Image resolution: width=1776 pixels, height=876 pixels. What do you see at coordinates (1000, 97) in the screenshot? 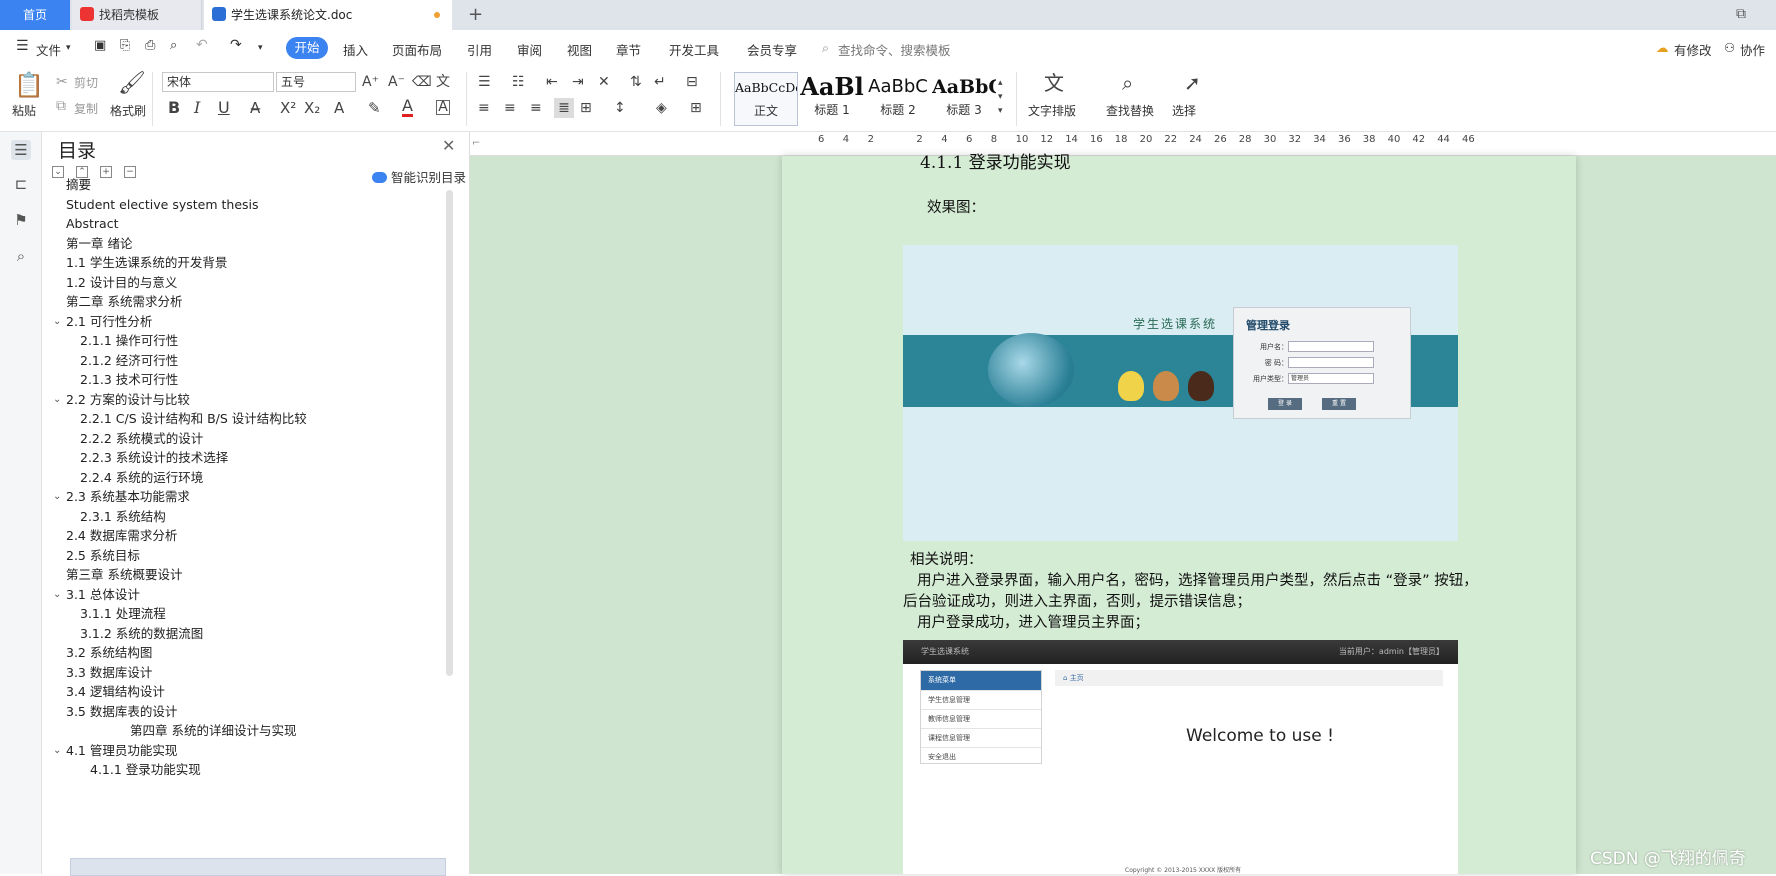
I see `style-scroll-icon: ▴ ▾ ▾` at bounding box center [1000, 97].